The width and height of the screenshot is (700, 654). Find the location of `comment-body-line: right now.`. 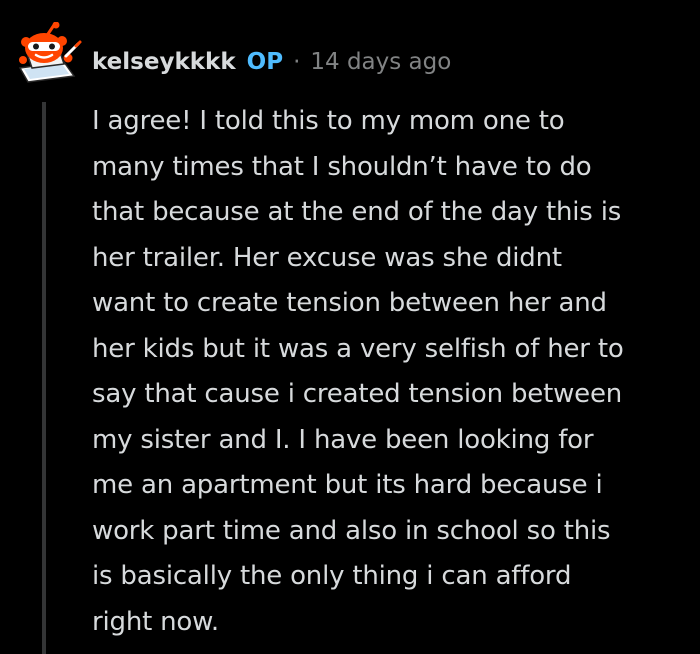

comment-body-line: right now. is located at coordinates (155, 621).